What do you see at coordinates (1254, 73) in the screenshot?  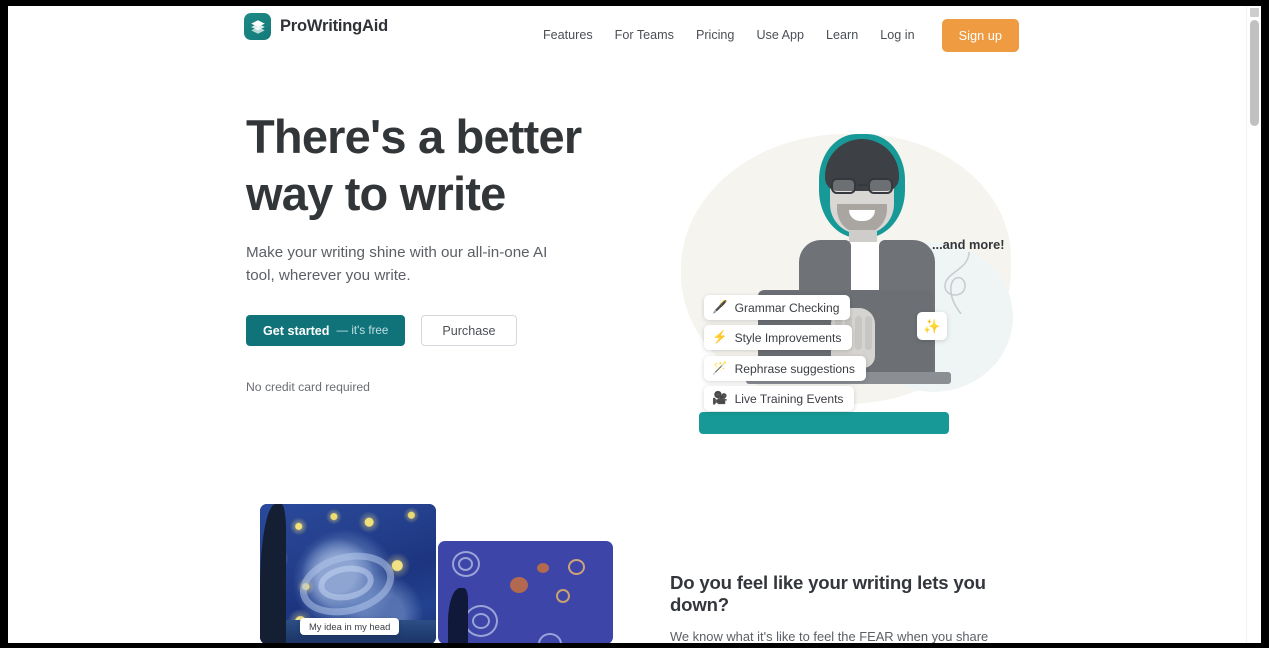 I see `scrollbar-thumb` at bounding box center [1254, 73].